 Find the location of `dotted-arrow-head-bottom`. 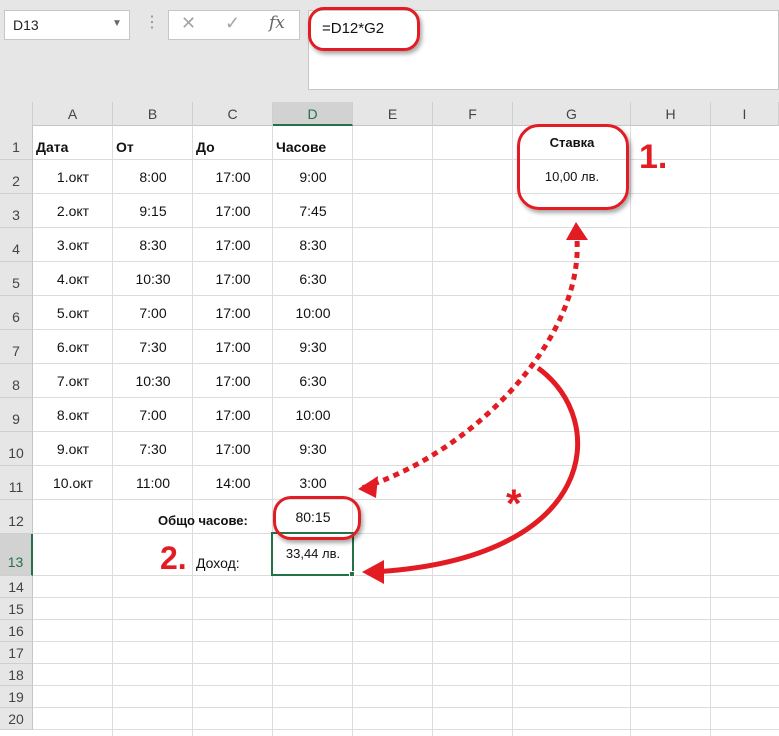

dotted-arrow-head-bottom is located at coordinates (368, 487).